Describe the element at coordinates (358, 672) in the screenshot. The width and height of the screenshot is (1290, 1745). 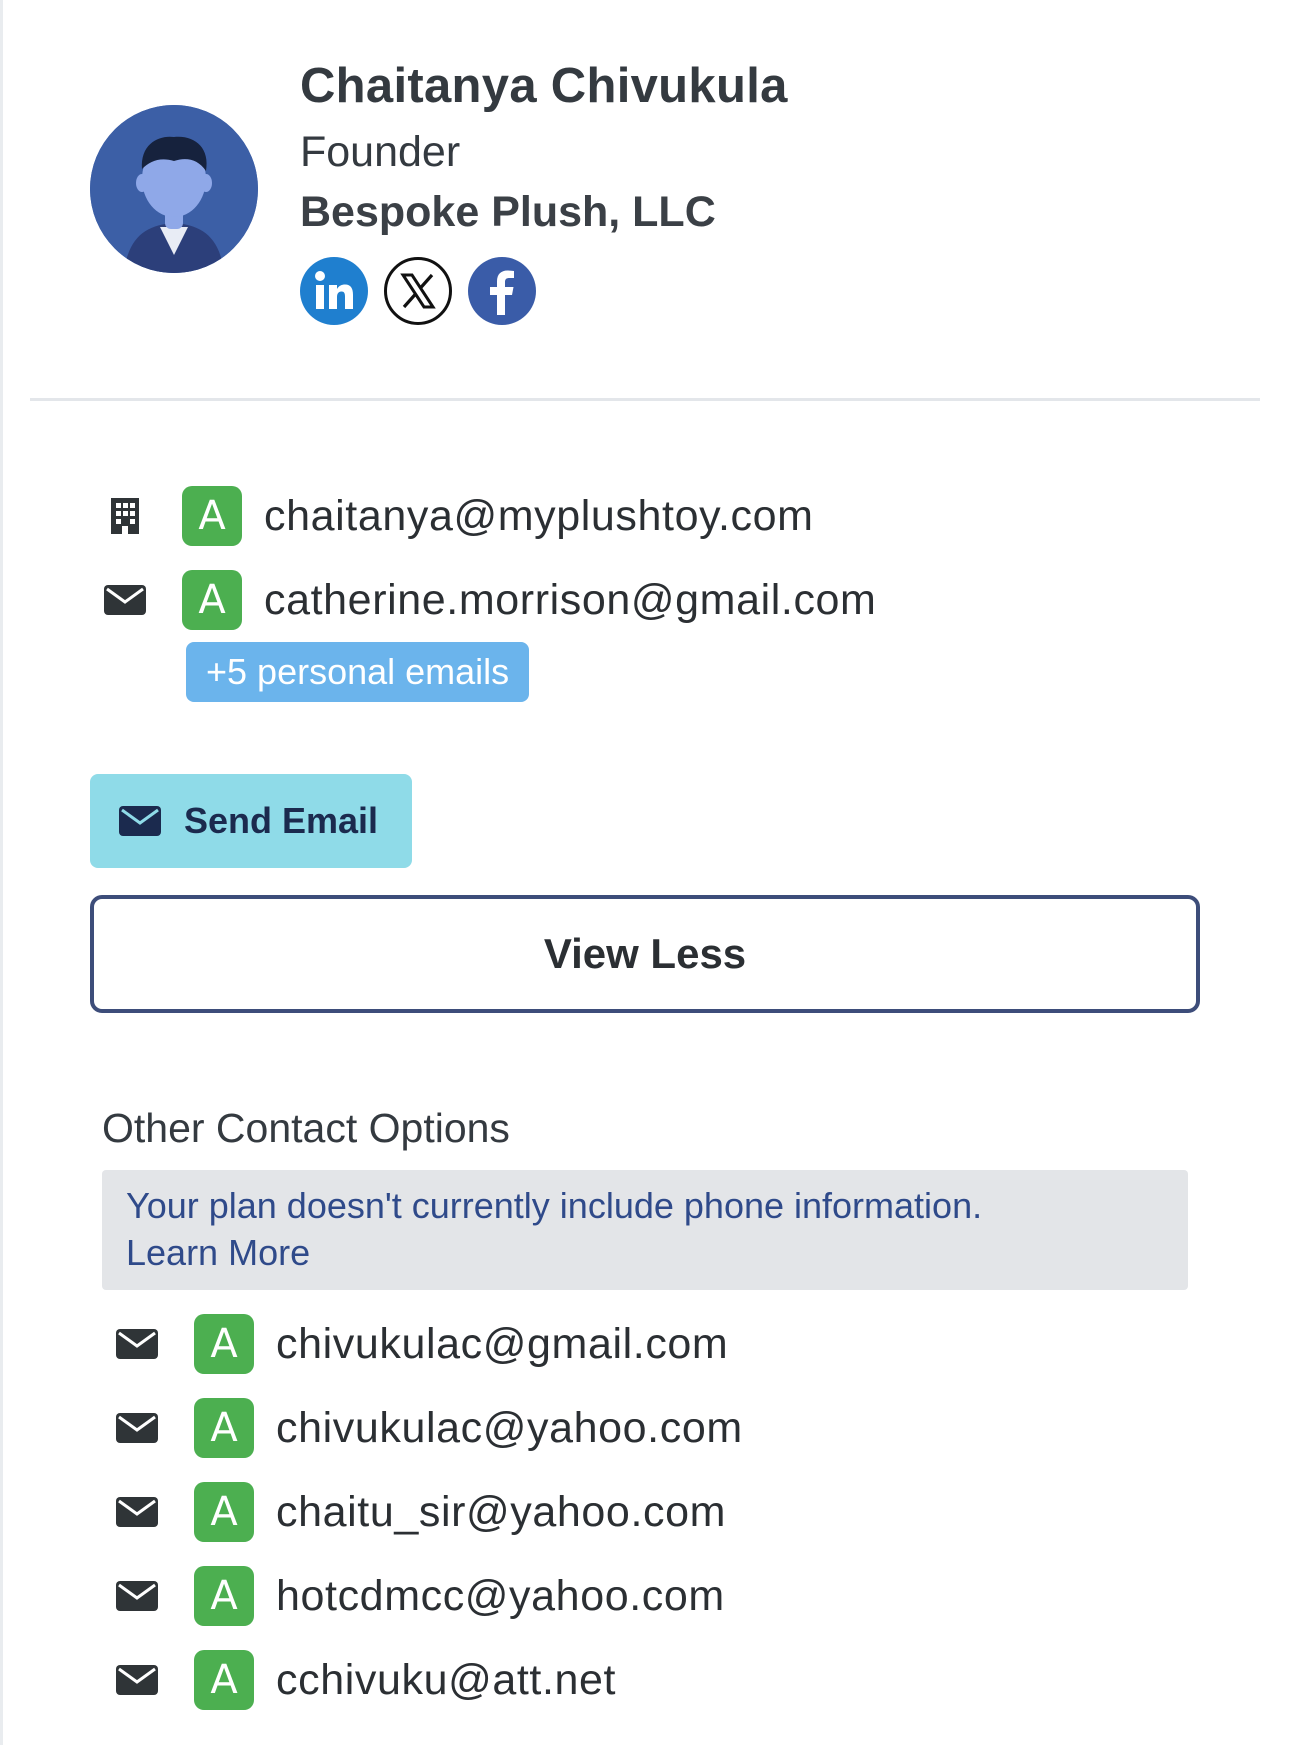
I see `personal-emails-chip: +5 personal emails` at that location.